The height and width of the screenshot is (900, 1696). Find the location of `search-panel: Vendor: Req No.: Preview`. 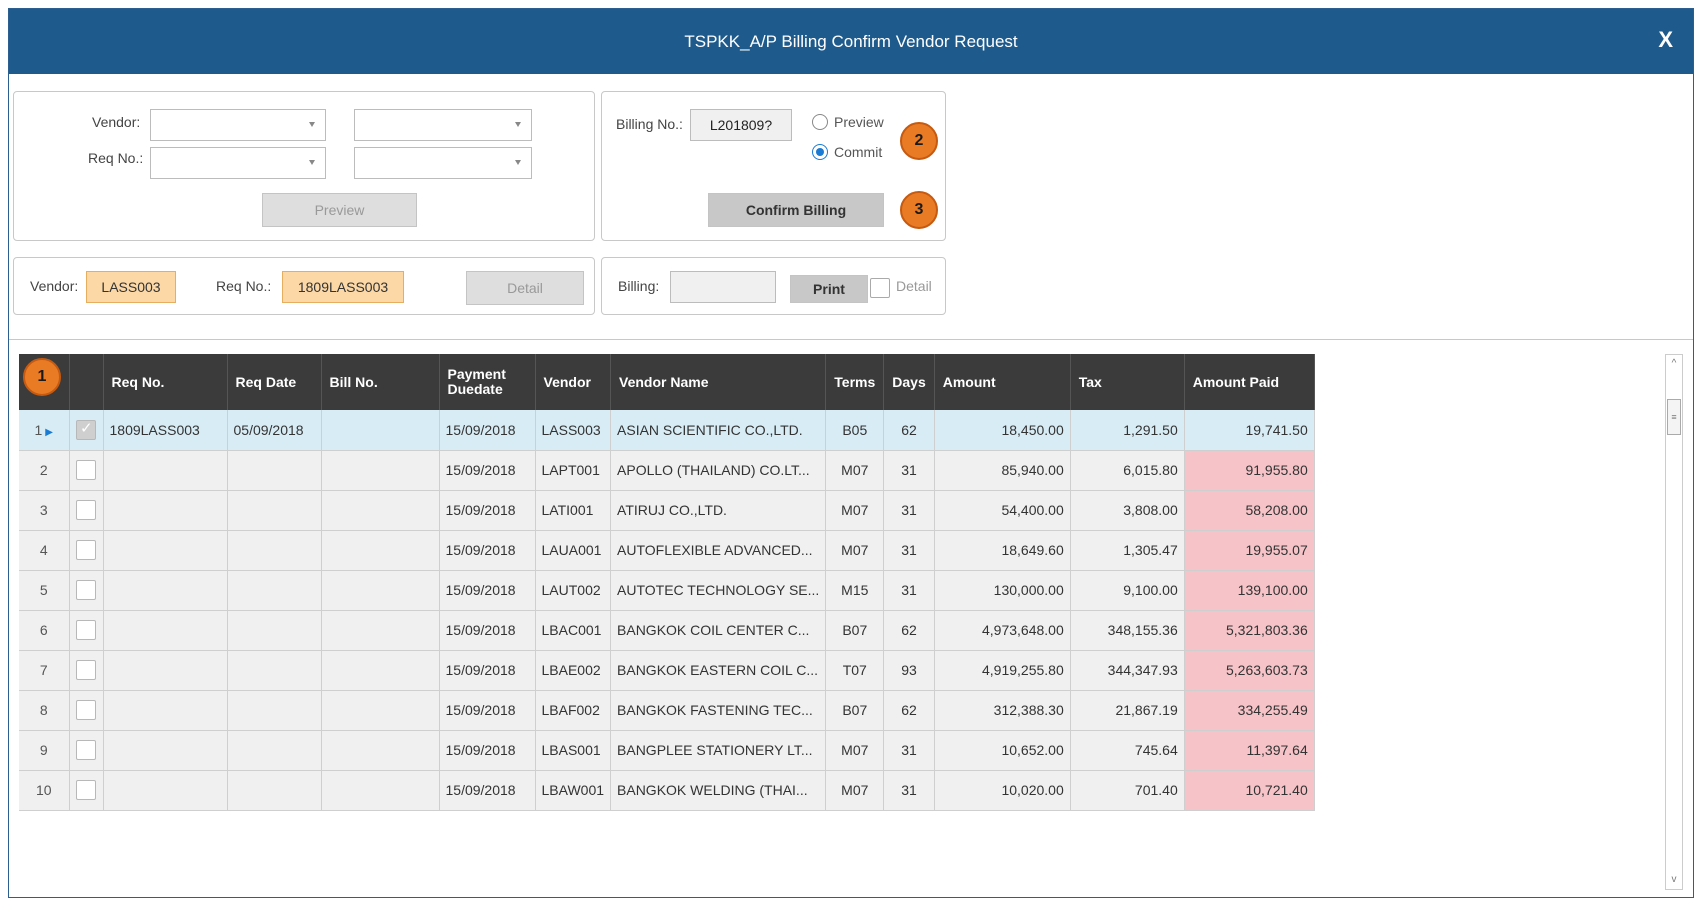

search-panel: Vendor: Req No.: Preview is located at coordinates (304, 166).